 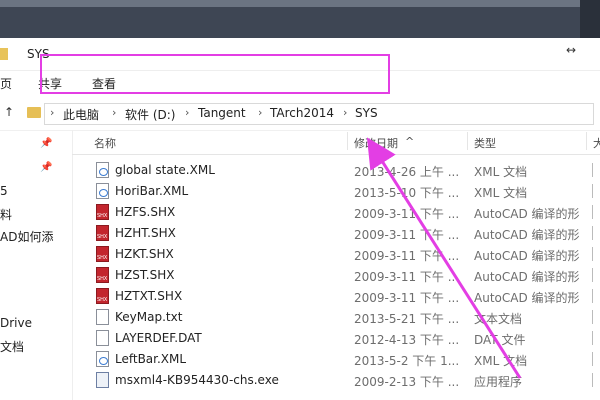 What do you see at coordinates (145, 212) in the screenshot?
I see `file-name: HZFS.SHX` at bounding box center [145, 212].